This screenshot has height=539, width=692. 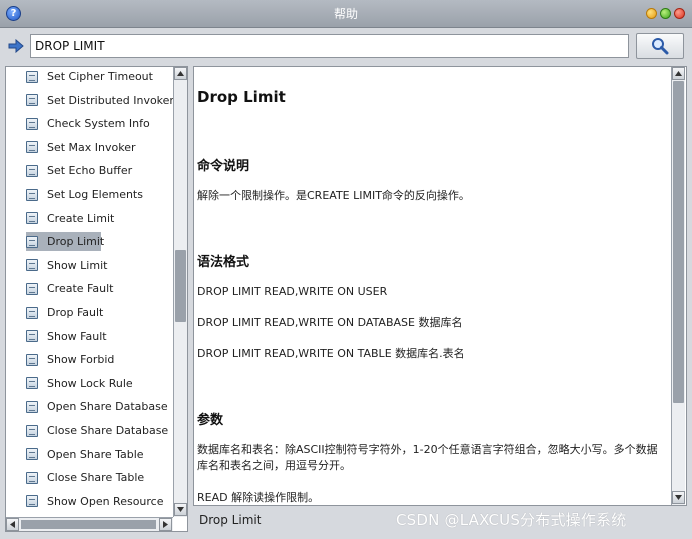 I want to click on arrow-right-icon, so click(x=16, y=46).